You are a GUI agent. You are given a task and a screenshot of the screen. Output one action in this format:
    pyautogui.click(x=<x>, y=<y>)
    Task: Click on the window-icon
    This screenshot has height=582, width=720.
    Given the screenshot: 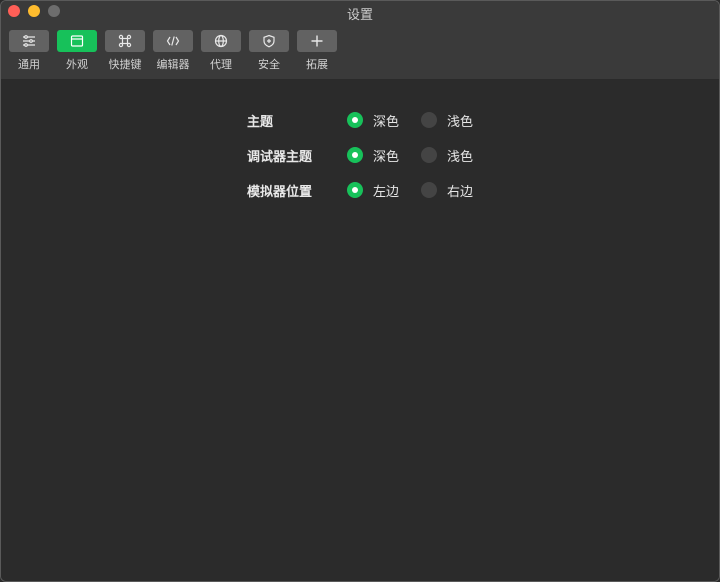 What is the action you would take?
    pyautogui.click(x=77, y=41)
    